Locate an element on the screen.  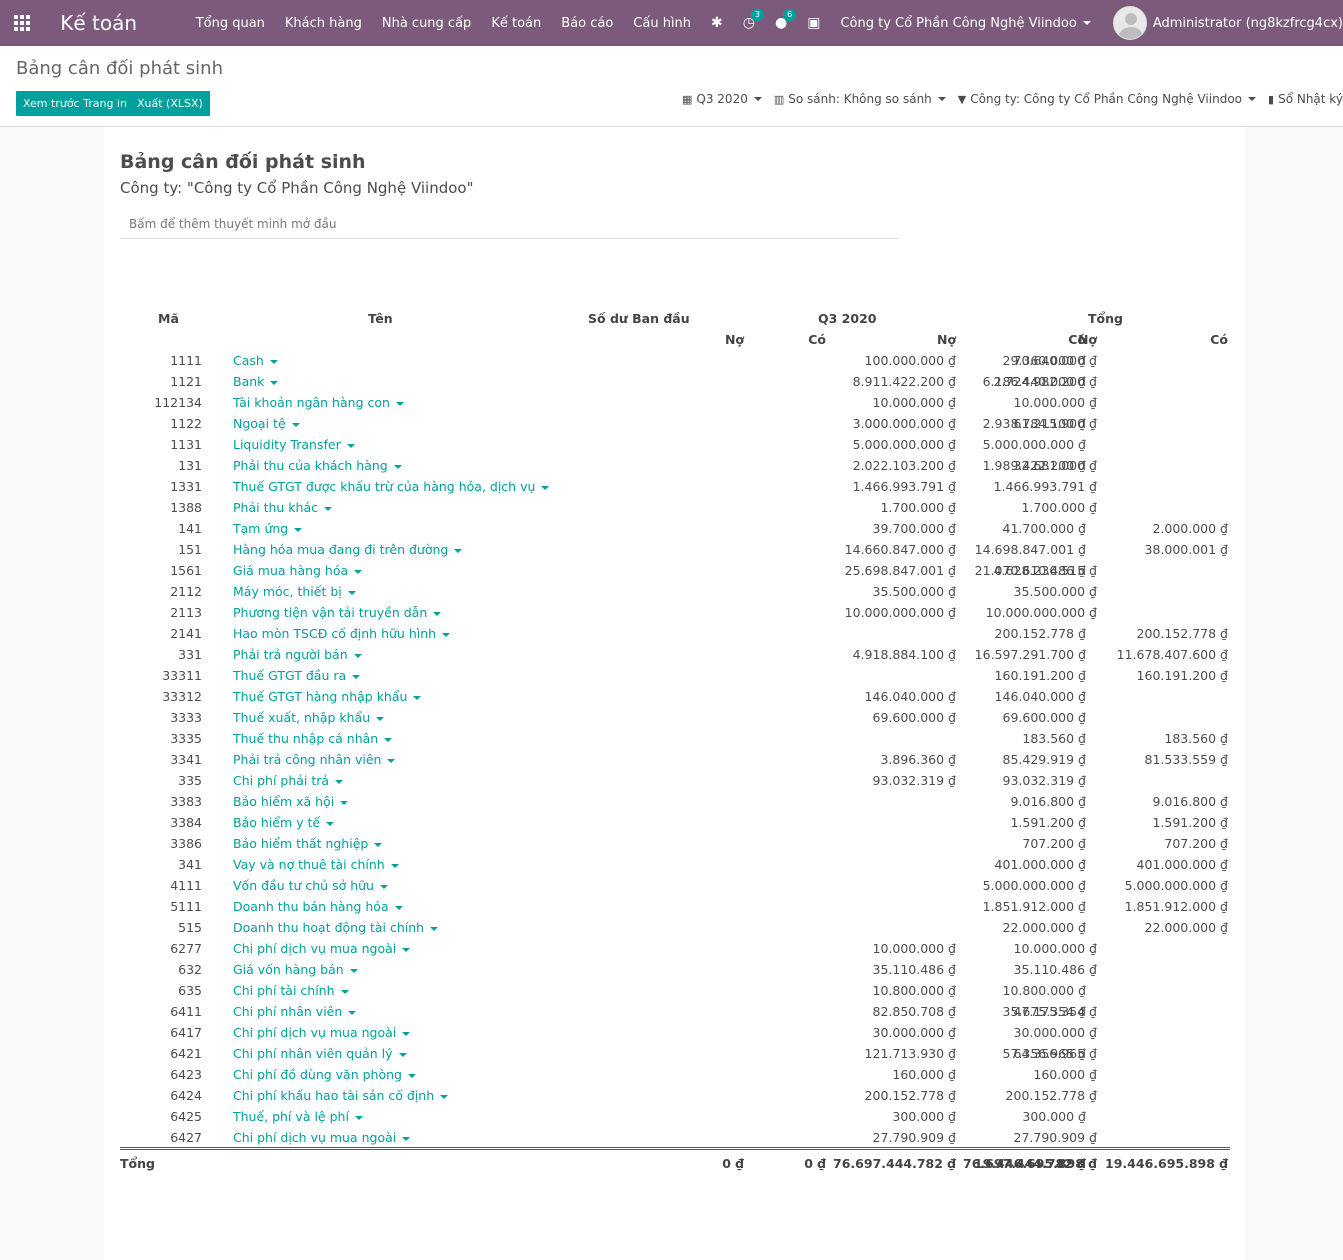
intro-note-field: Bấm để thêm thuyết minh mở đầu is located at coordinates (509, 228).